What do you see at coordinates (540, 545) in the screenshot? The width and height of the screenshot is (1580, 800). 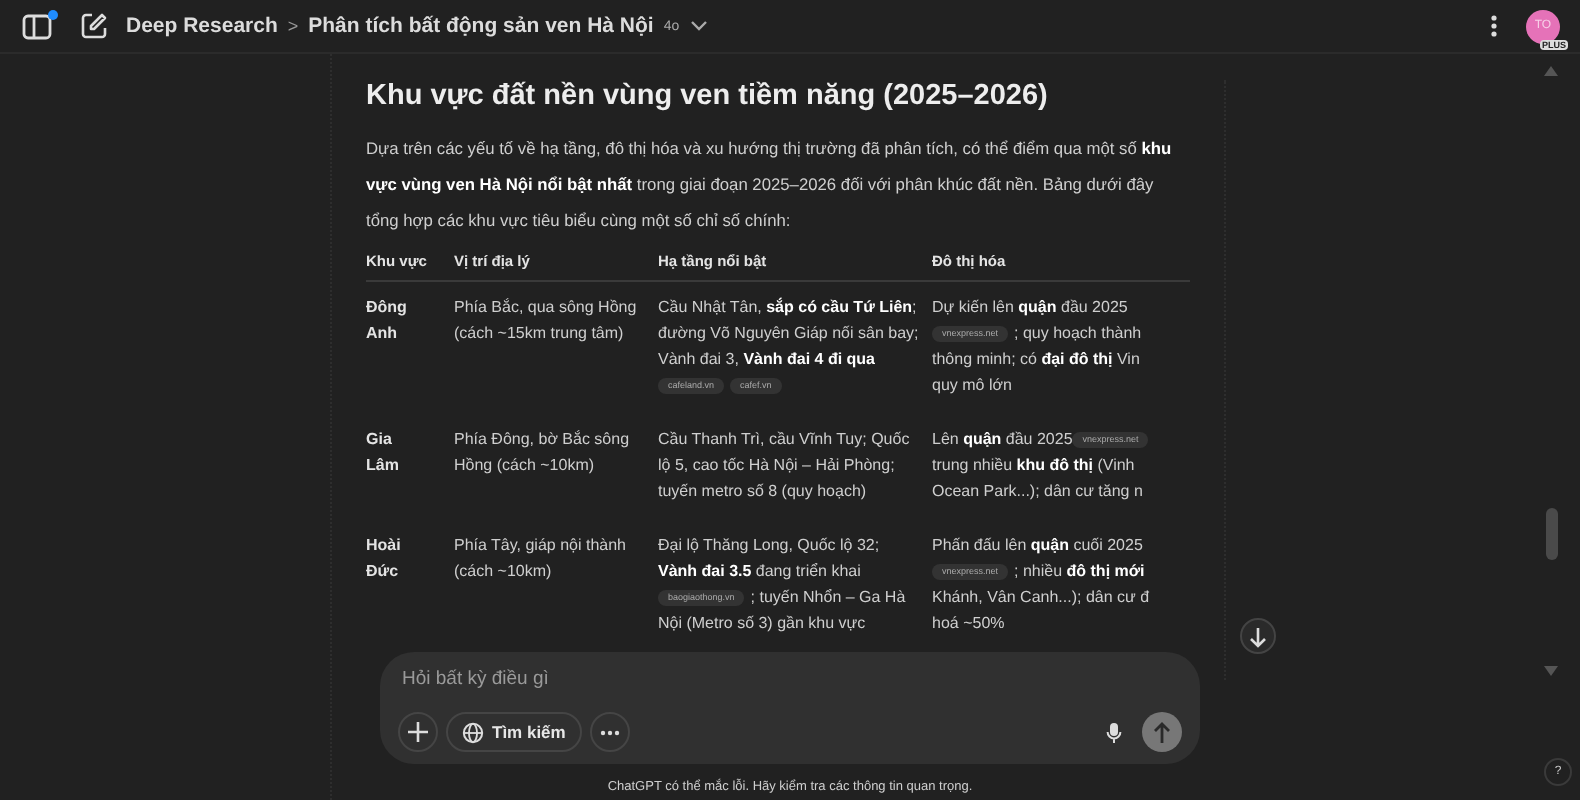 I see `table-text: Phía Tây, giáp nội thành` at bounding box center [540, 545].